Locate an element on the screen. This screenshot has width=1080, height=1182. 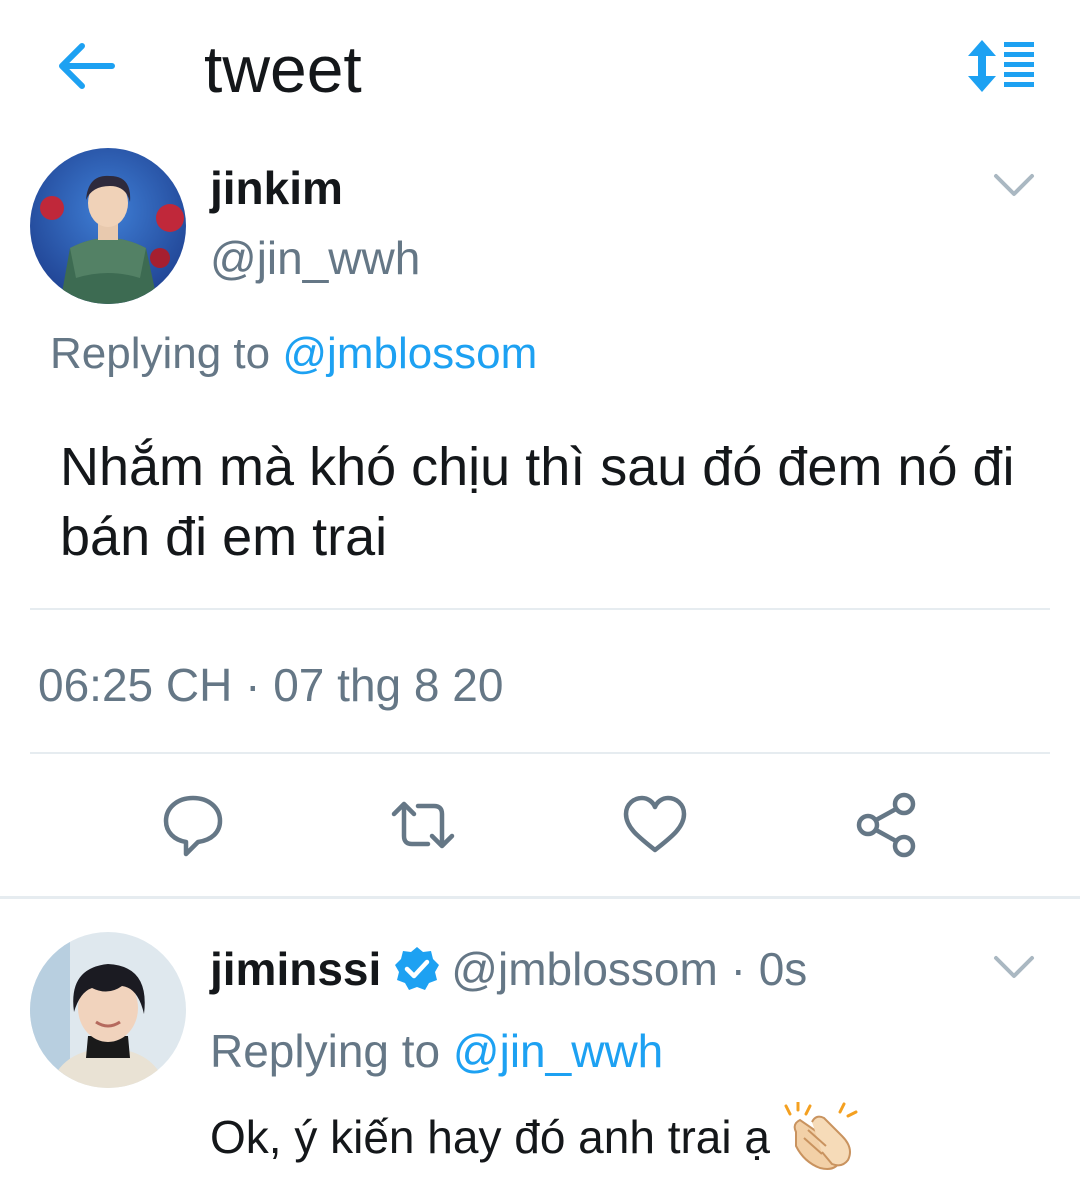
verified-badge-icon is located at coordinates (417, 968).